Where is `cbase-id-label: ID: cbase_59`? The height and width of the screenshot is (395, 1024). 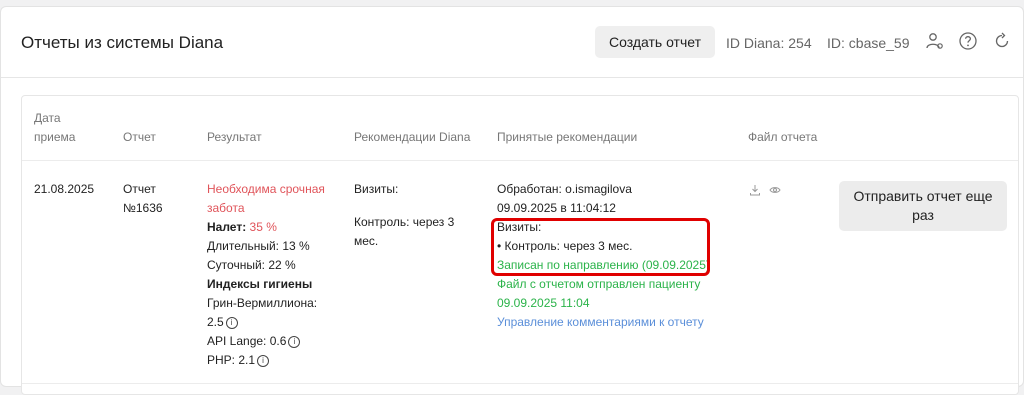
cbase-id-label: ID: cbase_59 is located at coordinates (868, 43).